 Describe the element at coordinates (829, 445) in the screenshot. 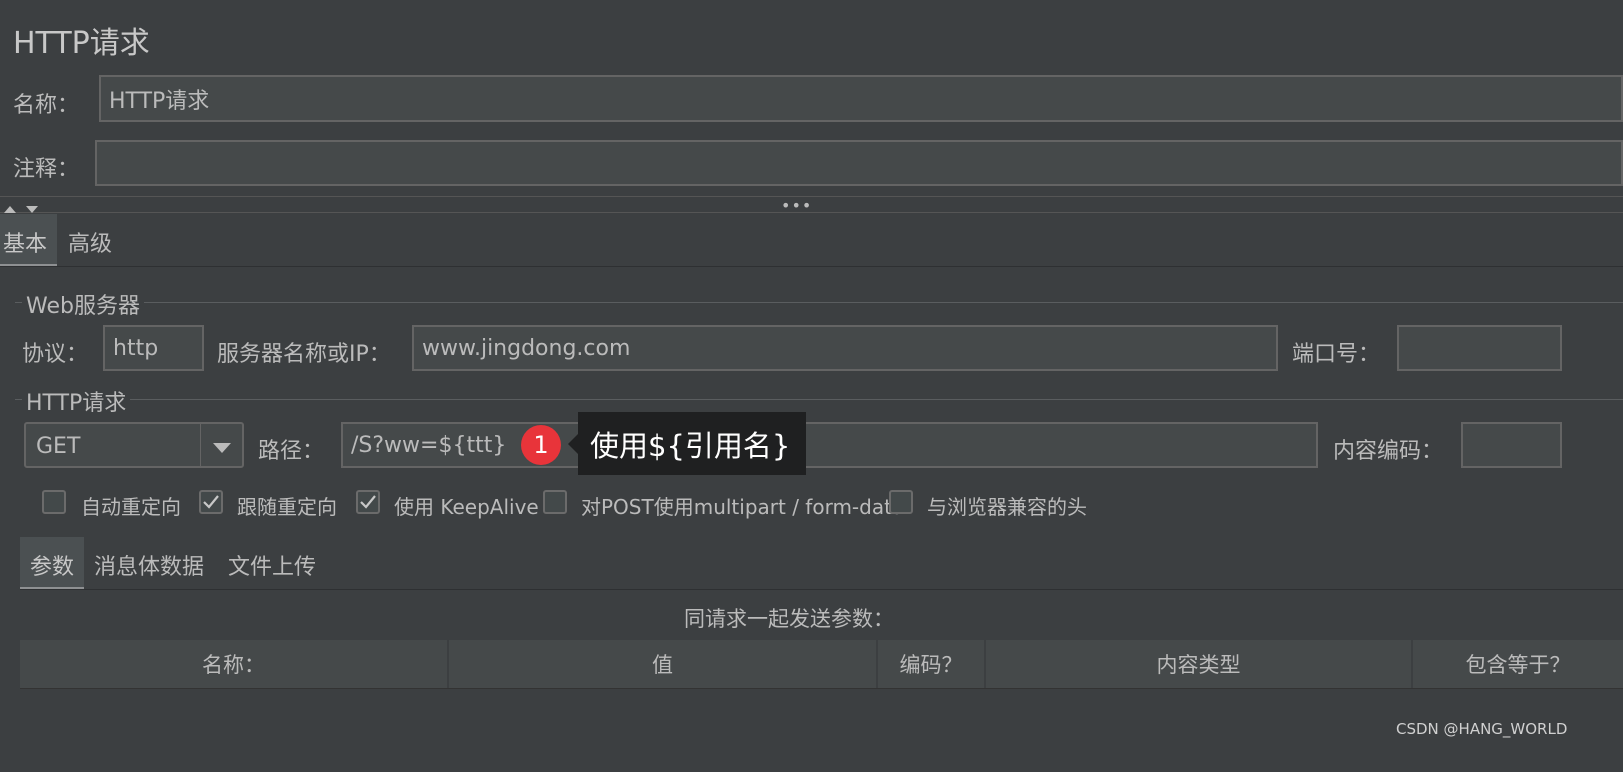

I see `path-field: /S?ww=${ttt}` at that location.